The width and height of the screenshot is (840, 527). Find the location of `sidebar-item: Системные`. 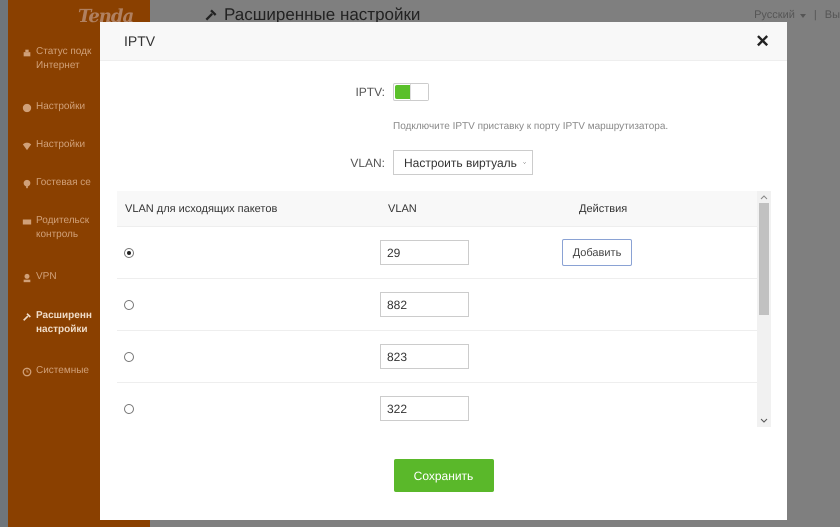

sidebar-item: Системные is located at coordinates (54, 381).